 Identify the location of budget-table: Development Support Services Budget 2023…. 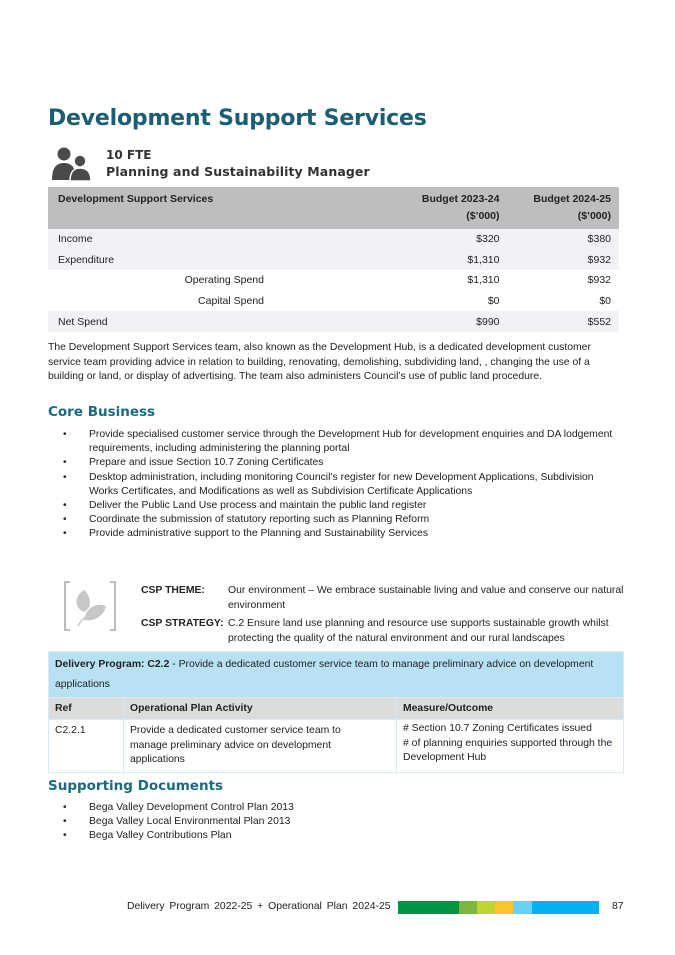
(333, 259).